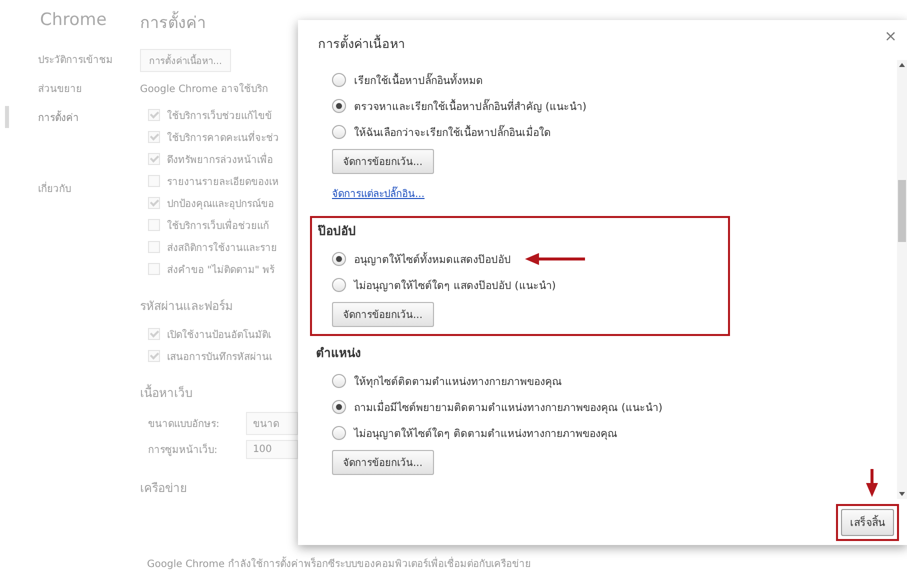  I want to click on scrollbar-thumb, so click(902, 211).